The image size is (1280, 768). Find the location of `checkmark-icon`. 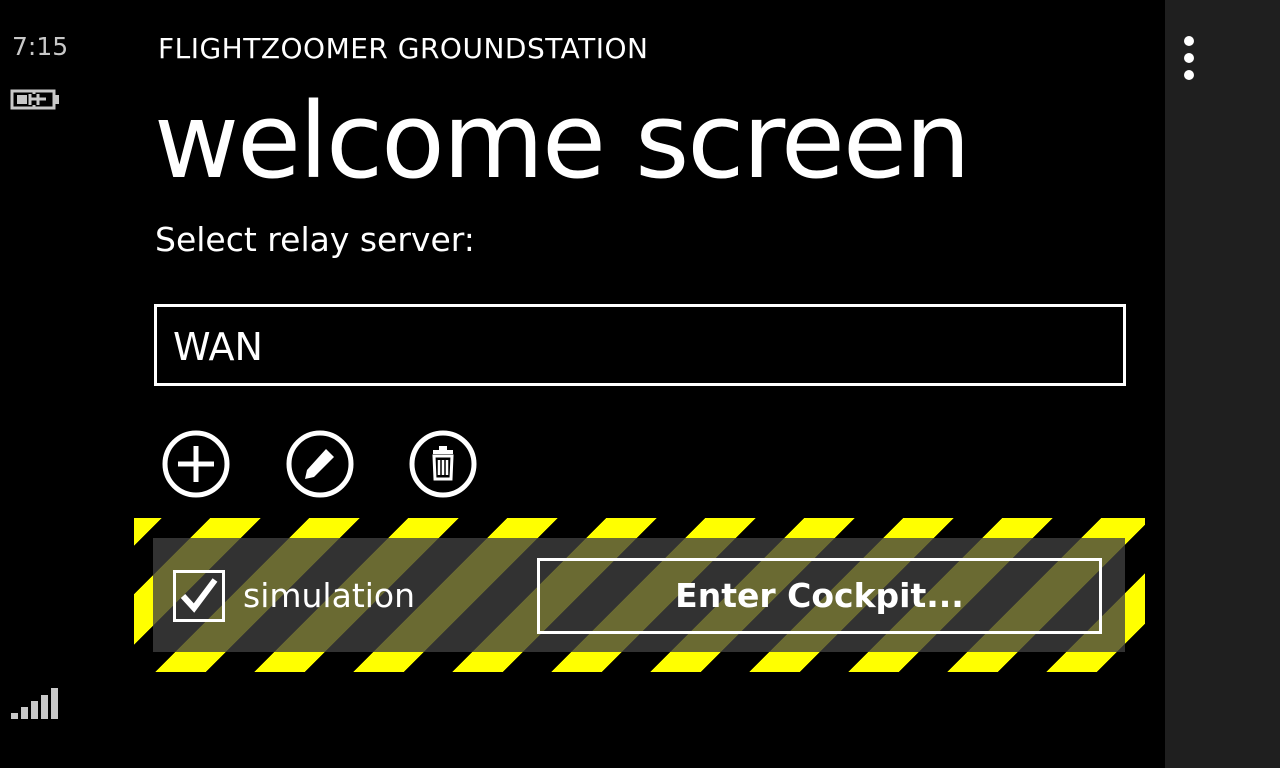

checkmark-icon is located at coordinates (199, 595).